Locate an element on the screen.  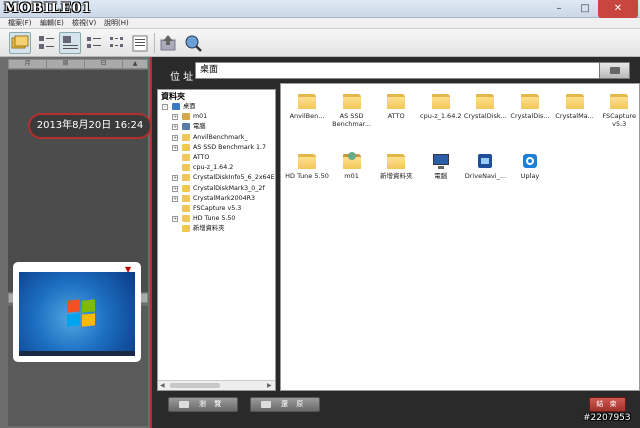
address-label: 位 址 is located at coordinates (182, 77).